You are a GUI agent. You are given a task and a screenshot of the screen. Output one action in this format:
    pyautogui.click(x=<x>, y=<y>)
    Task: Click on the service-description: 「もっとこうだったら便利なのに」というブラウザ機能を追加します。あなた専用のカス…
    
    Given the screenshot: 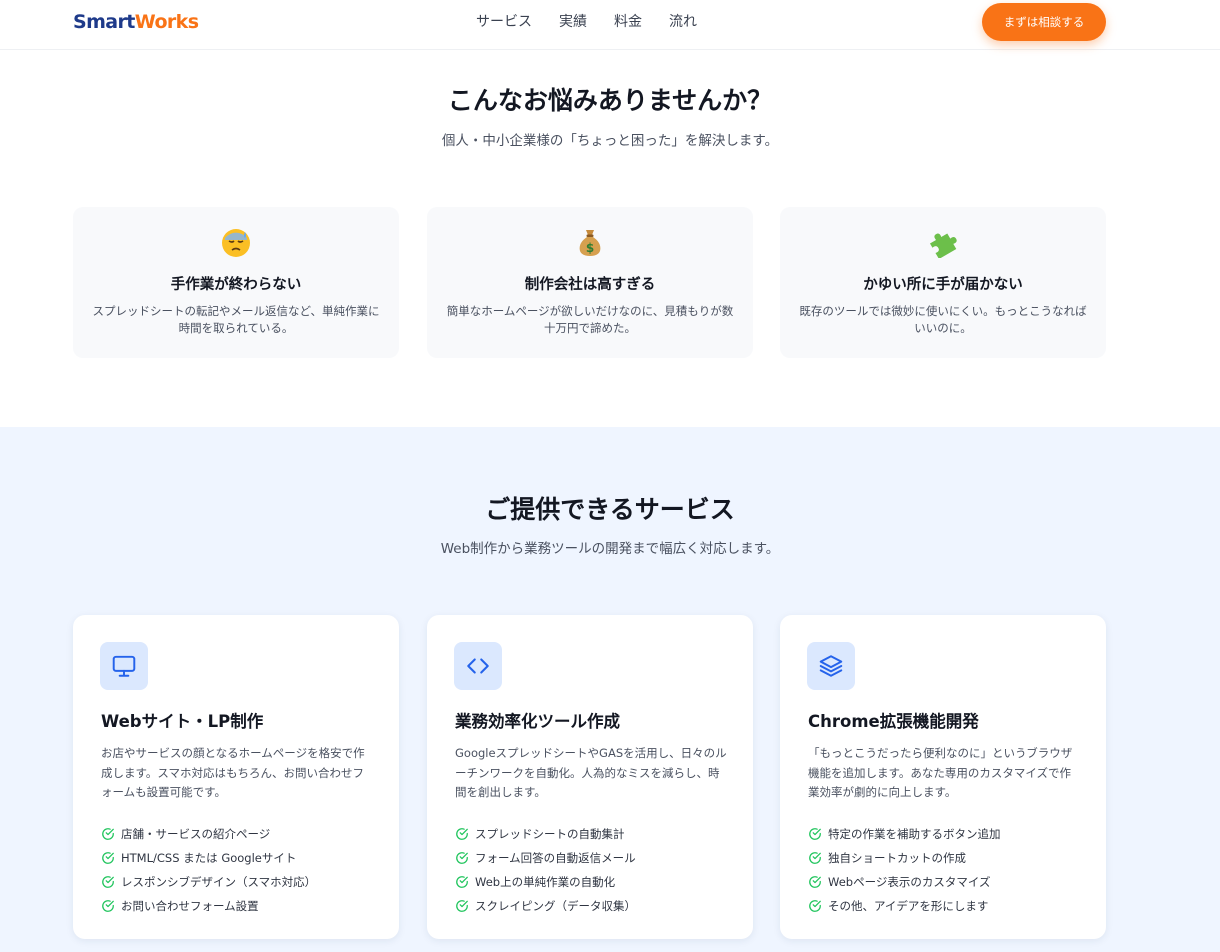 What is the action you would take?
    pyautogui.click(x=940, y=772)
    